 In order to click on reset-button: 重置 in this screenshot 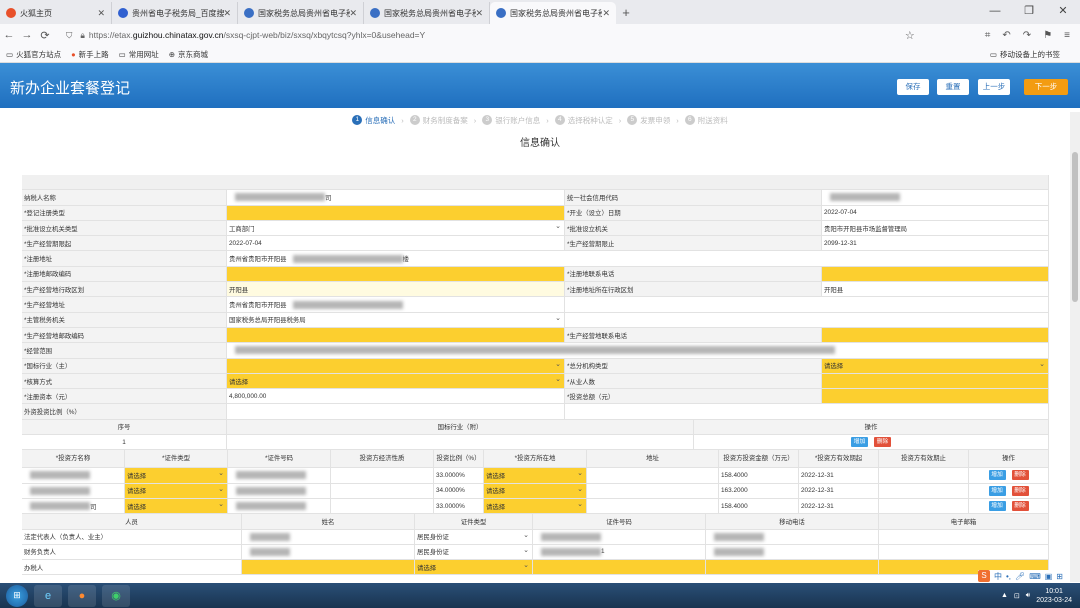, I will do `click(953, 87)`.